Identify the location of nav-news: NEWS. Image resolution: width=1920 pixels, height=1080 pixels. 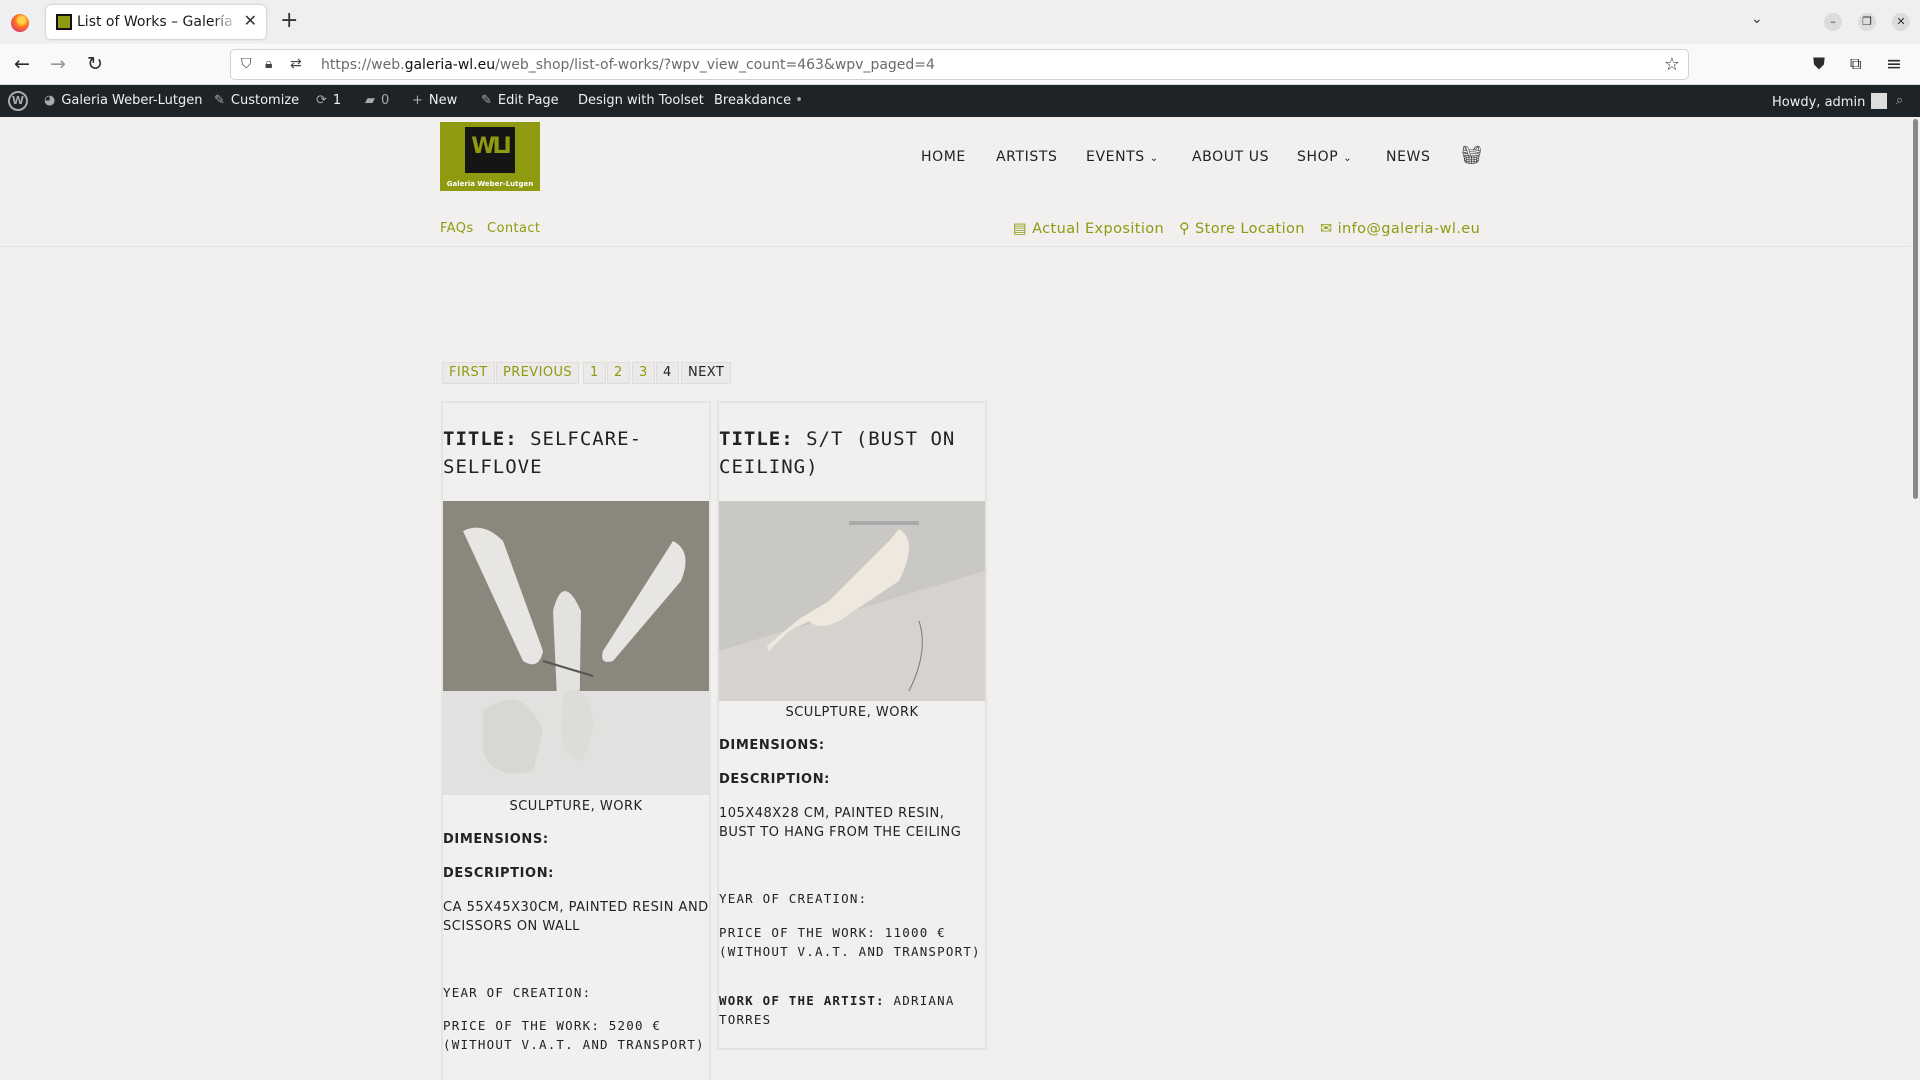
(1408, 157).